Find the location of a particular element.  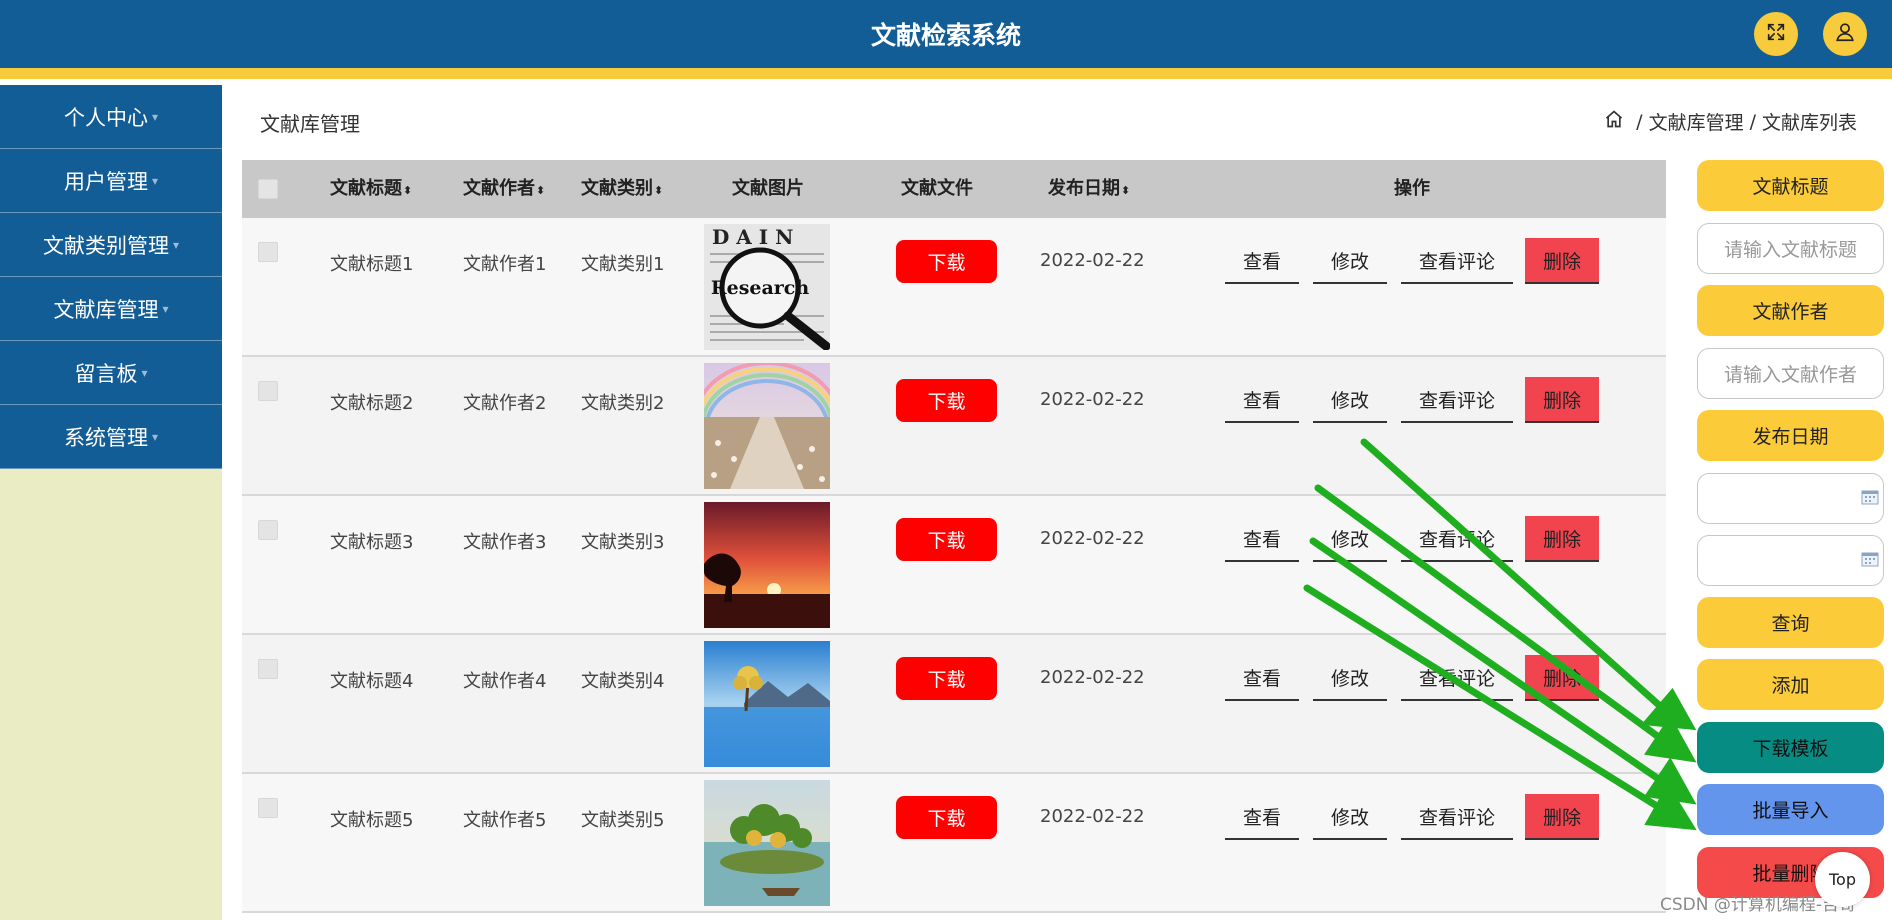

cell-title: 文献标题5 is located at coordinates (372, 820).